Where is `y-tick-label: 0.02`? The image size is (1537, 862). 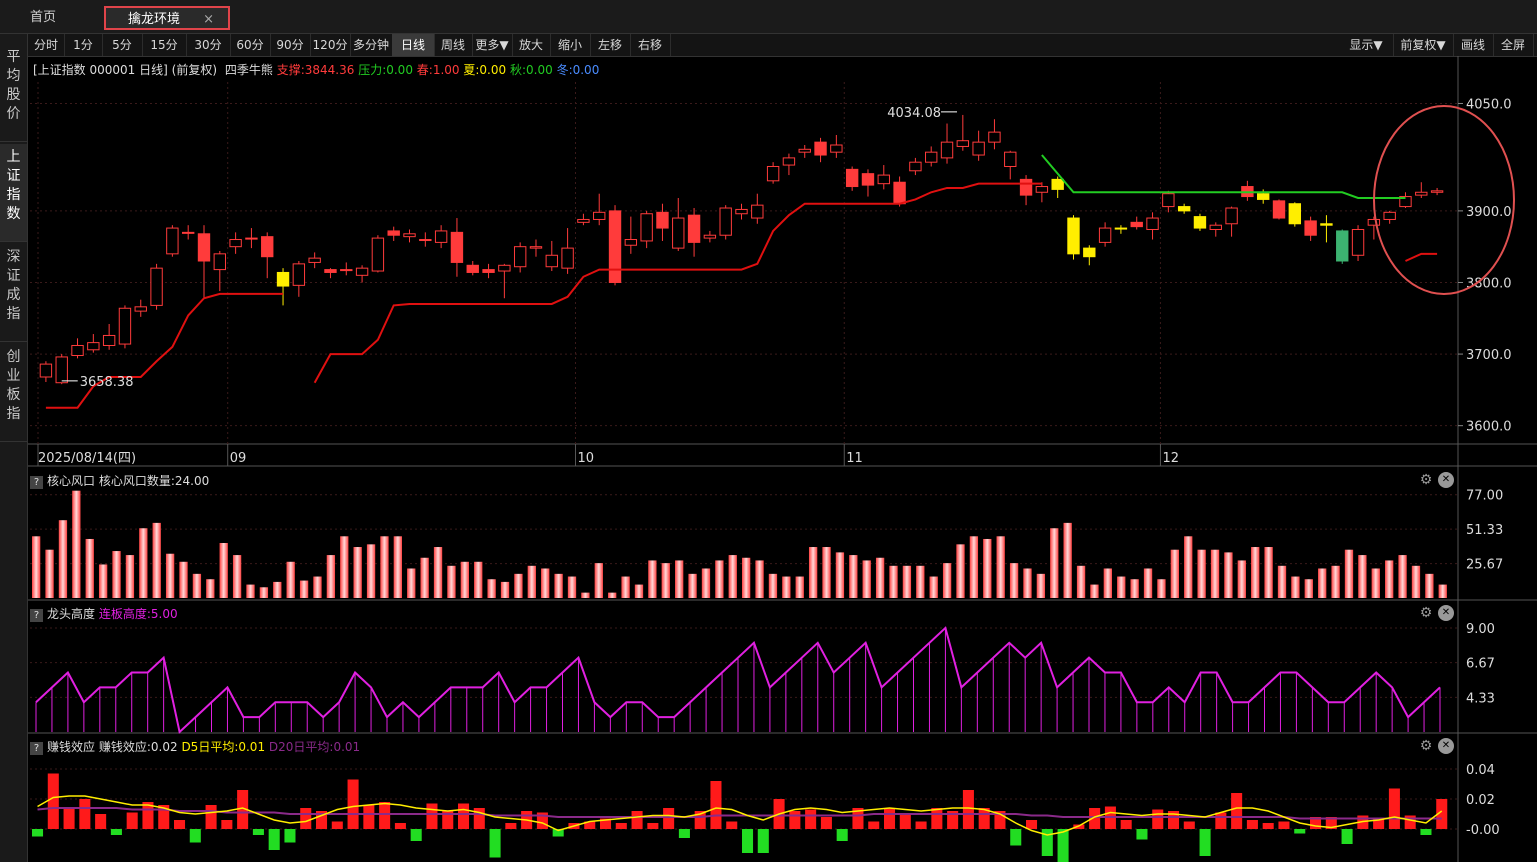 y-tick-label: 0.02 is located at coordinates (1480, 800).